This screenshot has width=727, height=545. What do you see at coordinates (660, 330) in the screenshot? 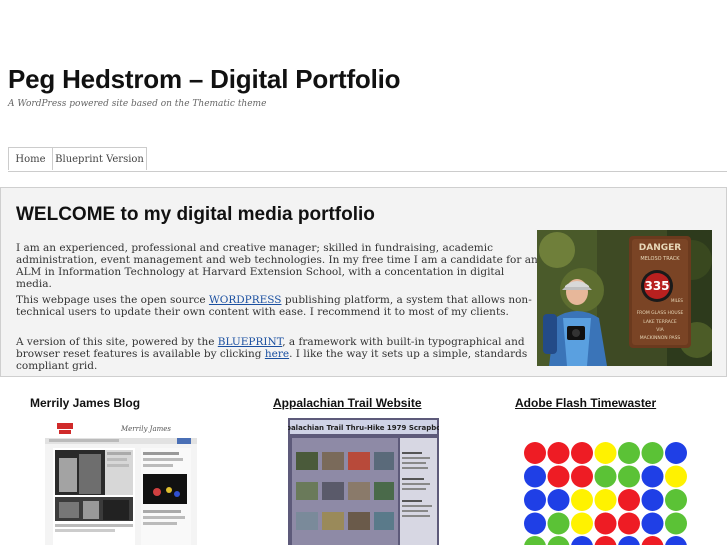
I see `sign-line-5: VIA` at bounding box center [660, 330].